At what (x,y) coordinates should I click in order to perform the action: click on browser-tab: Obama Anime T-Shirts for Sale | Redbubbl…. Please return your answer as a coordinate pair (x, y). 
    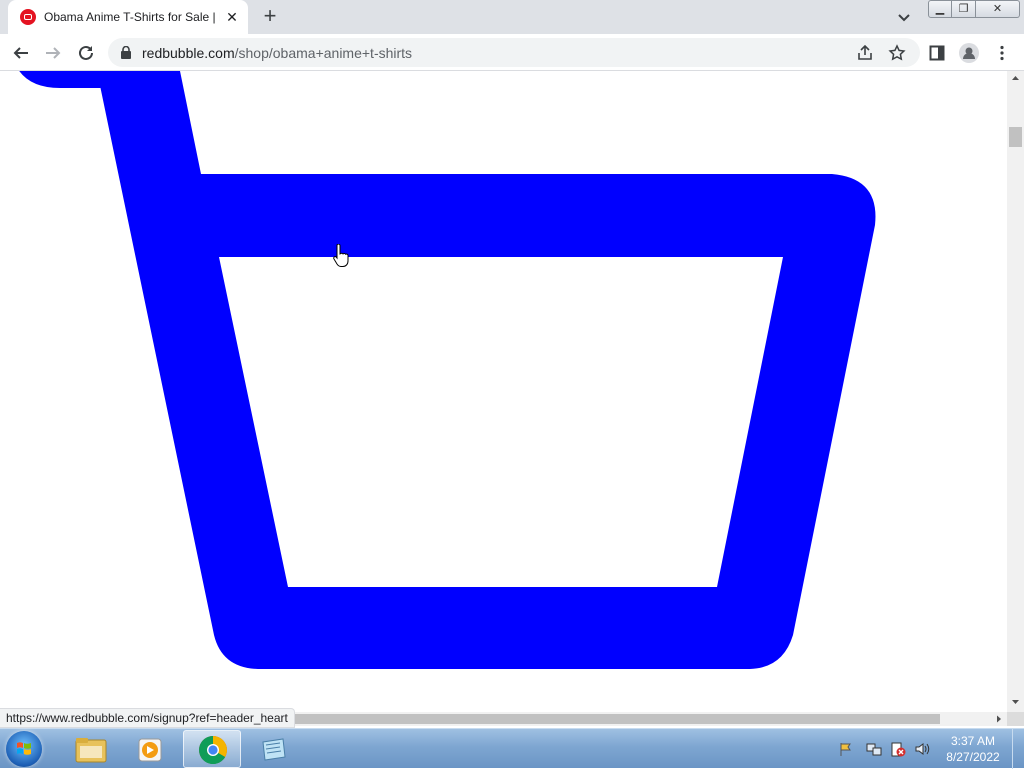
    Looking at the image, I should click on (128, 17).